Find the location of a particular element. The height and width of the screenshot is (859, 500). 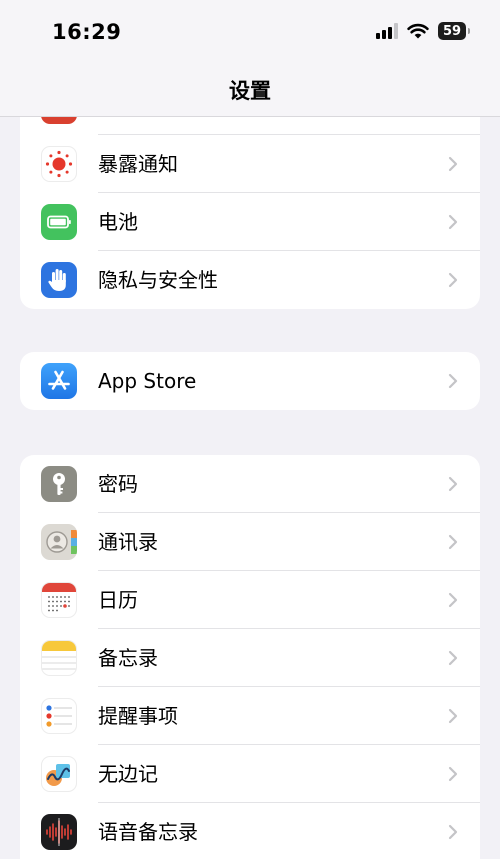

privacy-hand-icon is located at coordinates (59, 280).